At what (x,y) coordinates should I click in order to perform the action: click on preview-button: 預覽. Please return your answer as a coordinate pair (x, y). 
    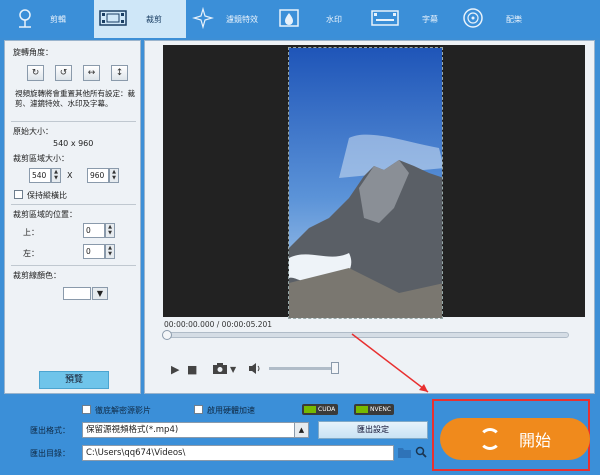
    Looking at the image, I should click on (74, 380).